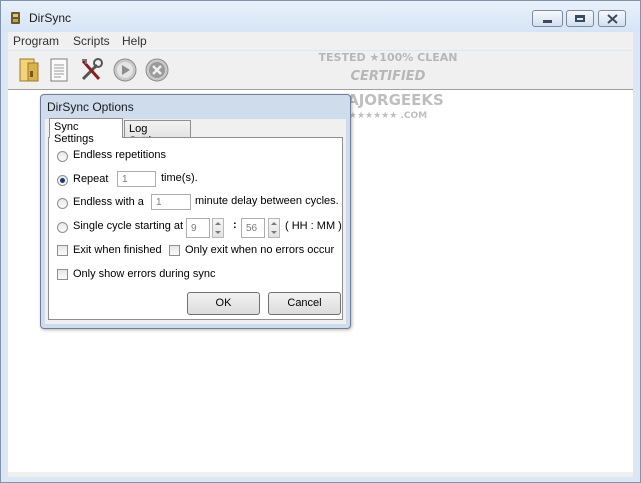  What do you see at coordinates (117, 250) in the screenshot?
I see `exit-when-finished-label: Exit when finished` at bounding box center [117, 250].